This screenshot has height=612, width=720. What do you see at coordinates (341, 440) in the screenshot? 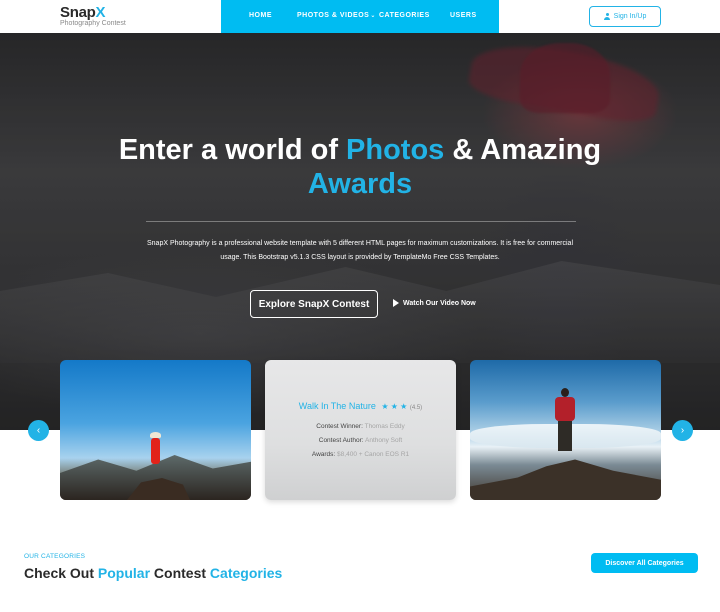
I see `contest-author-label: Contest Author:` at bounding box center [341, 440].